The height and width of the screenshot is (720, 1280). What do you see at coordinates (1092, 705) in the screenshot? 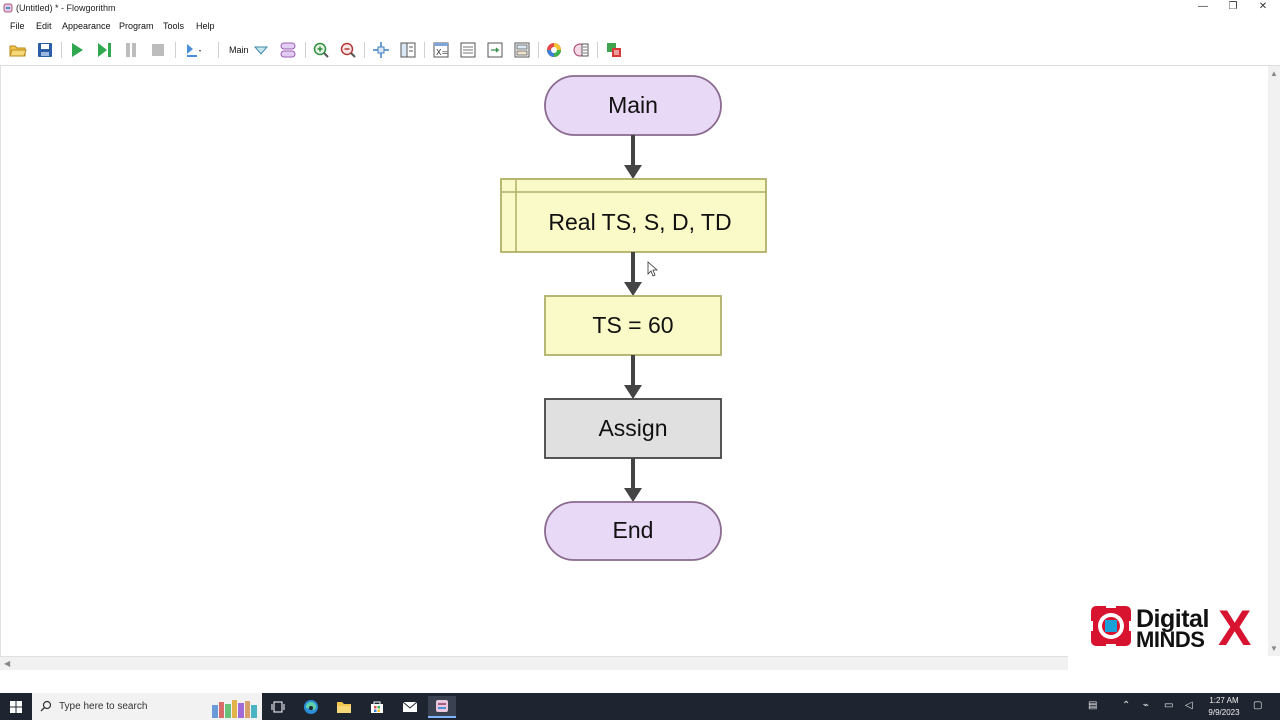
I see `keyboard-icon: ▤` at bounding box center [1092, 705].